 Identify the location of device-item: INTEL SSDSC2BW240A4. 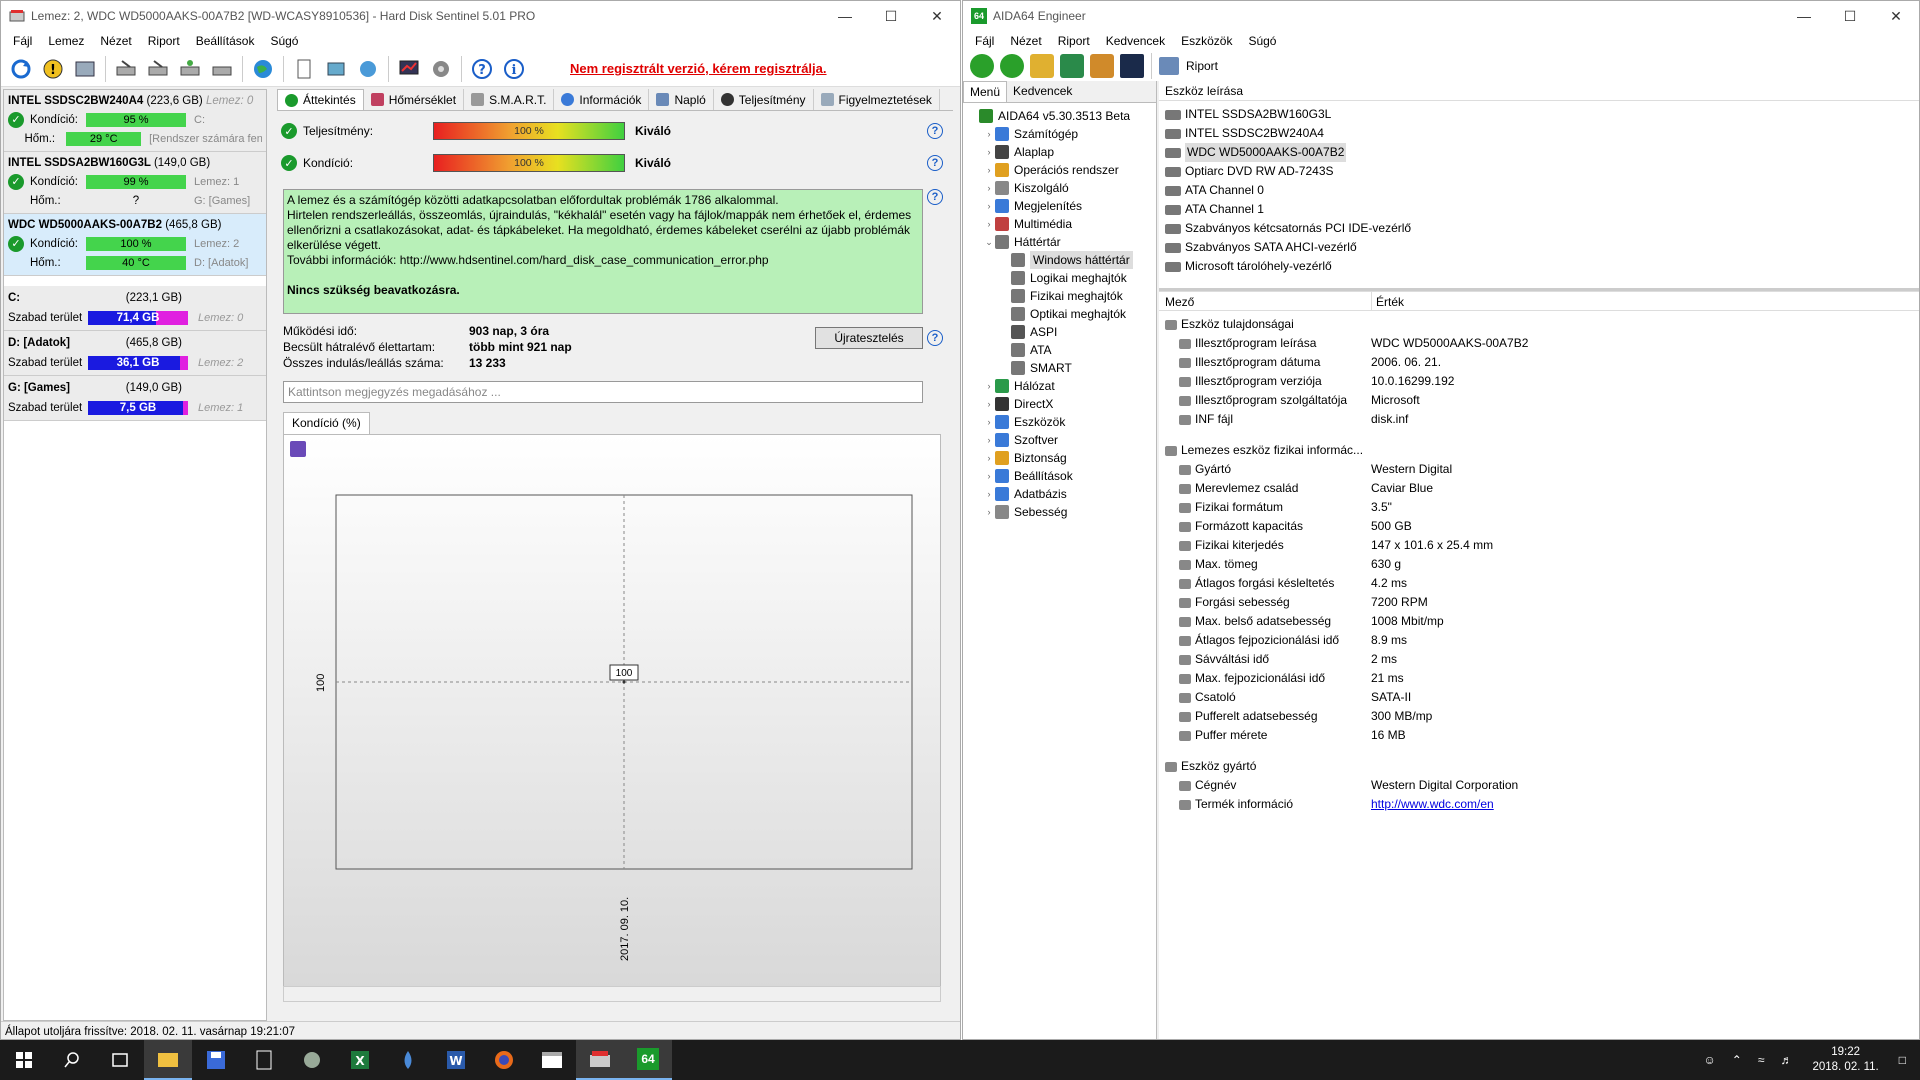
(1539, 133).